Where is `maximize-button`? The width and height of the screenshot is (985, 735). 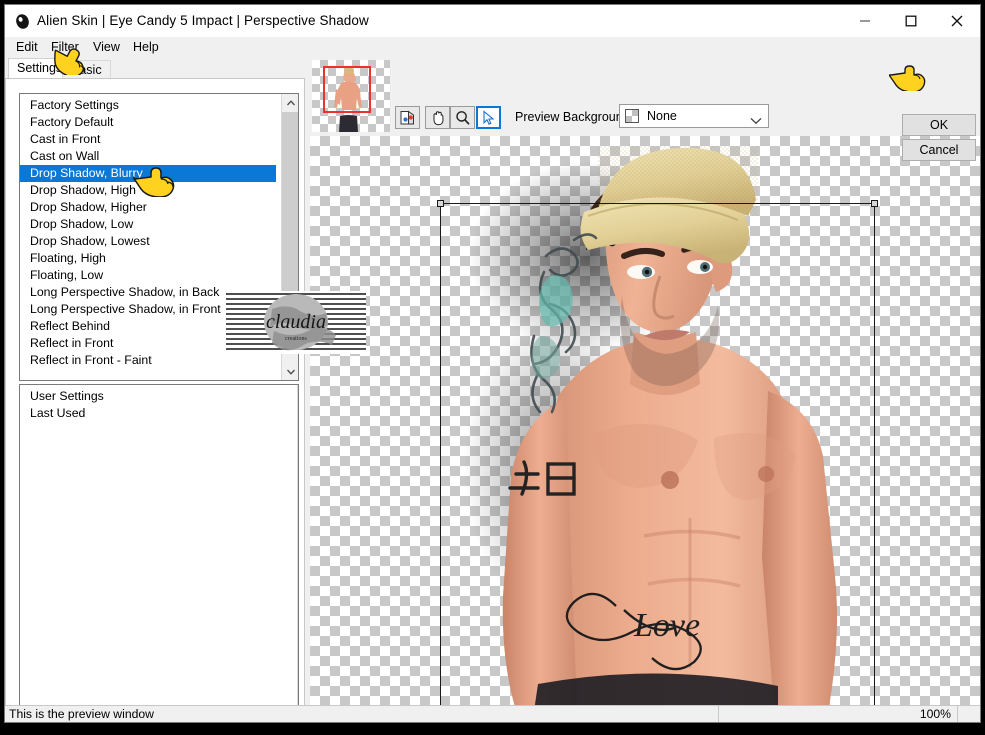 maximize-button is located at coordinates (911, 20).